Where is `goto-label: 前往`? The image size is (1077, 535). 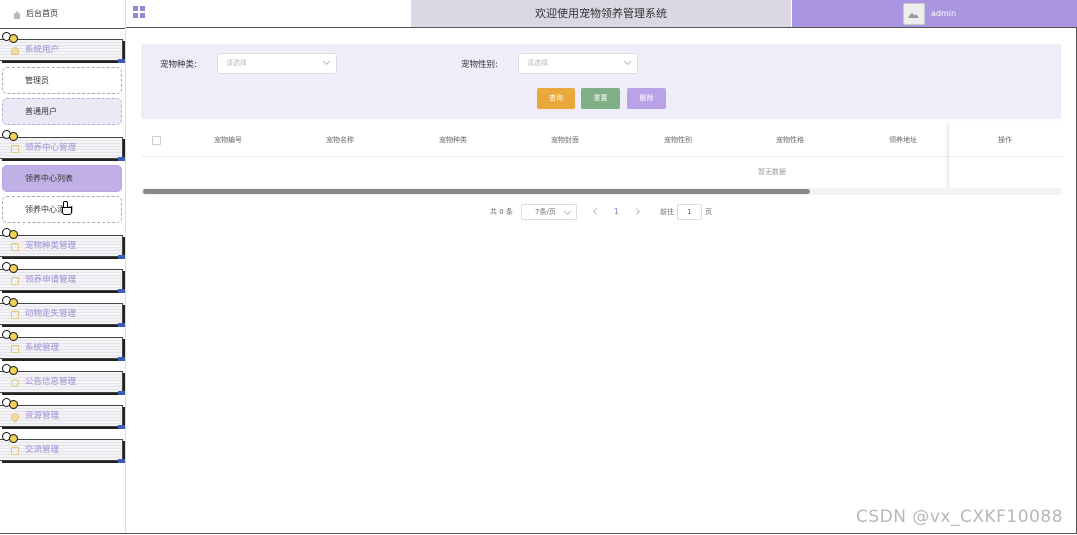 goto-label: 前往 is located at coordinates (667, 212).